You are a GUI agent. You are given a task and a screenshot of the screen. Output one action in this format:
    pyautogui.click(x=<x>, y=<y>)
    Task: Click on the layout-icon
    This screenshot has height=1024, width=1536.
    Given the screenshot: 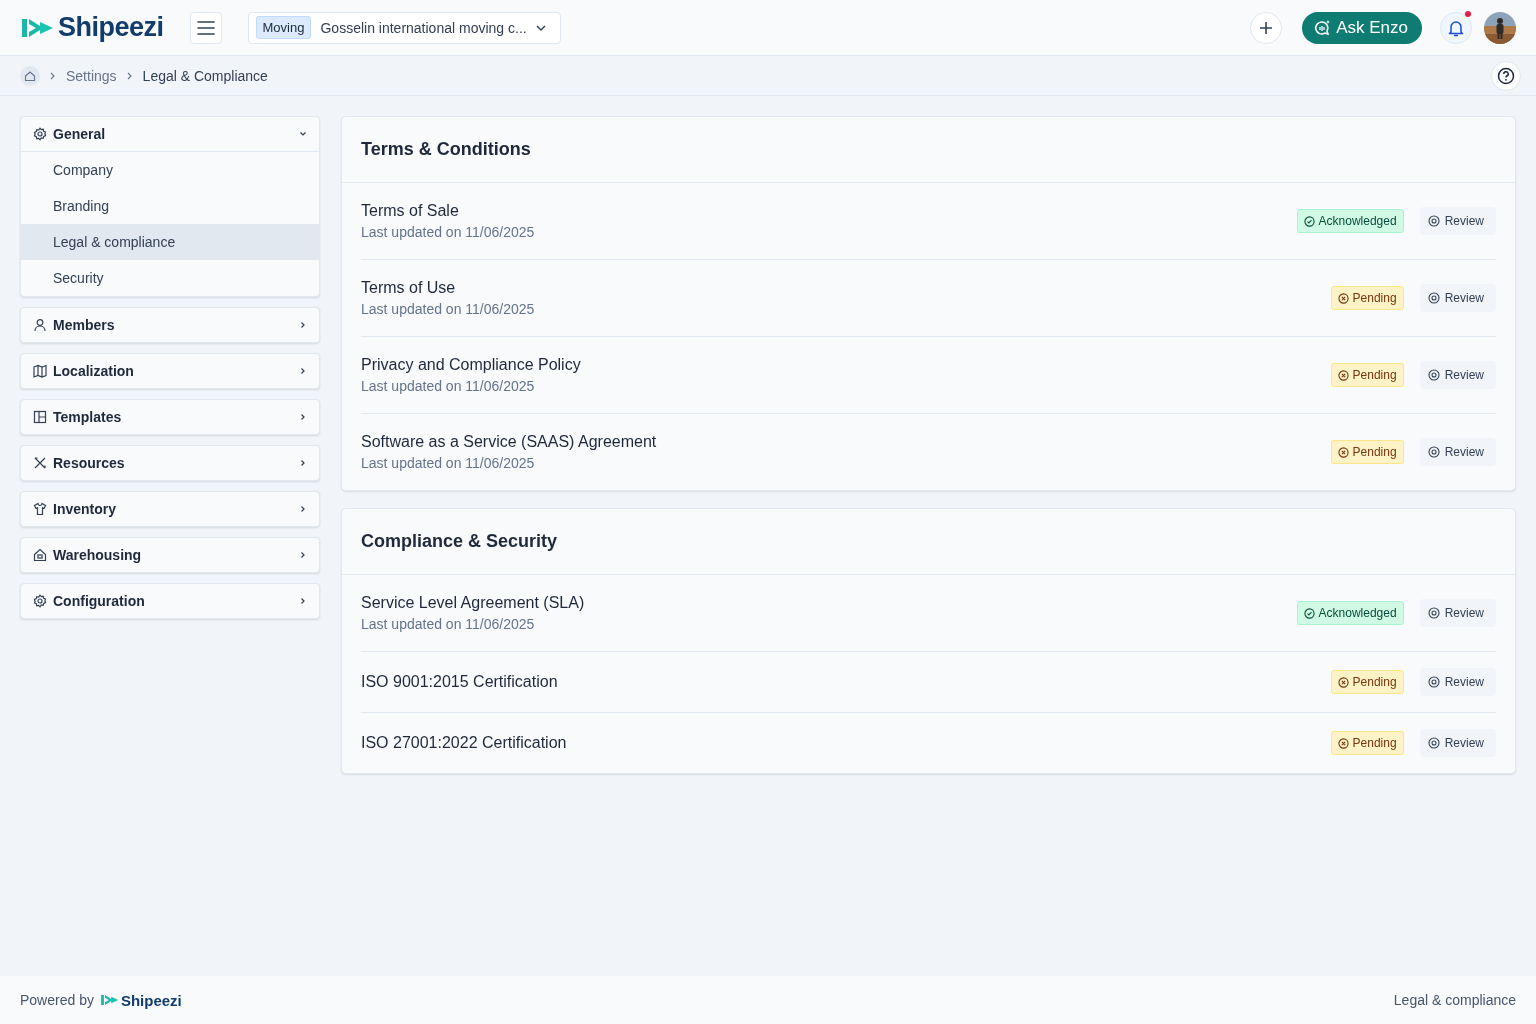 What is the action you would take?
    pyautogui.click(x=40, y=417)
    